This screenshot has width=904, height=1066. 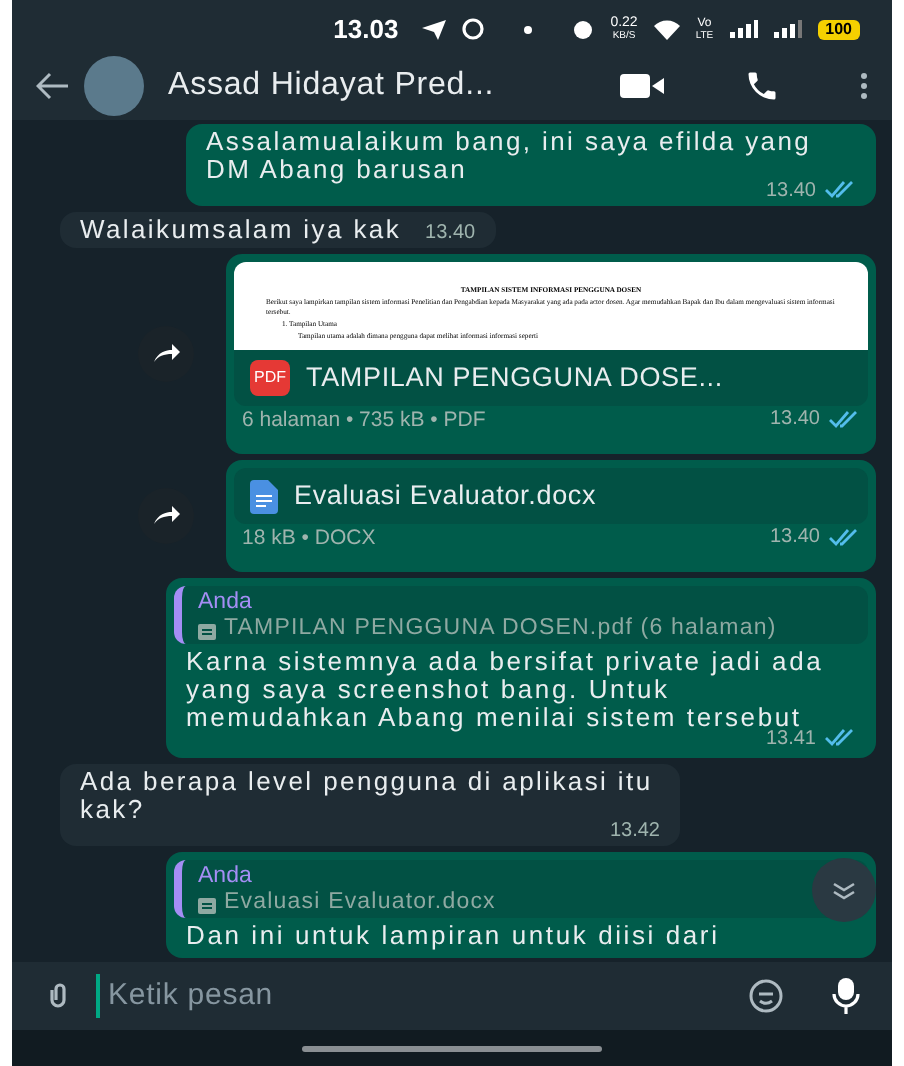 I want to click on back-arrow-icon, so click(x=52, y=85).